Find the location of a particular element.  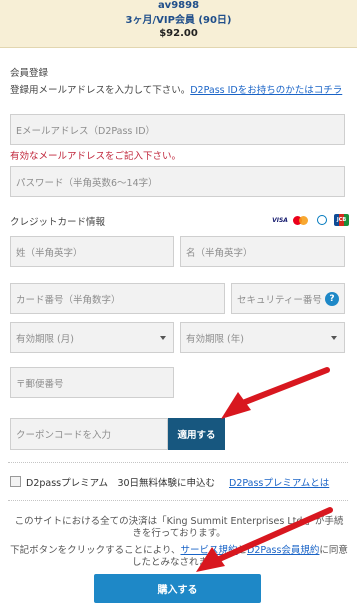

expiry-year-select: 有効期限 (年) is located at coordinates (262, 337).